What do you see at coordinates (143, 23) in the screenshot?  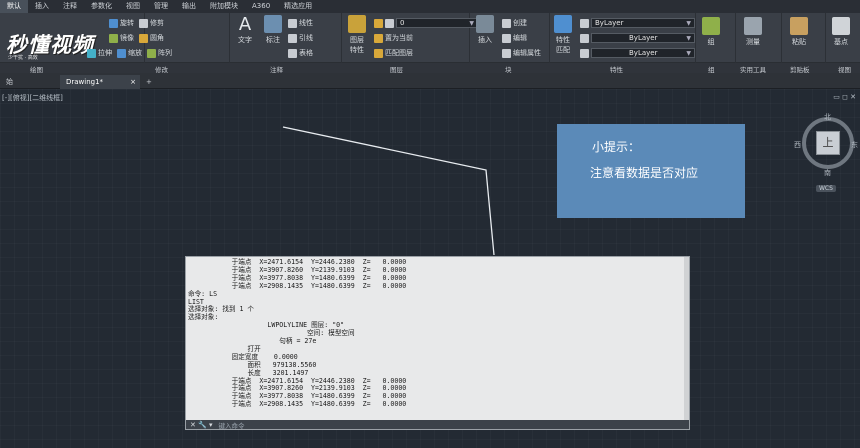 I see `trim-icon` at bounding box center [143, 23].